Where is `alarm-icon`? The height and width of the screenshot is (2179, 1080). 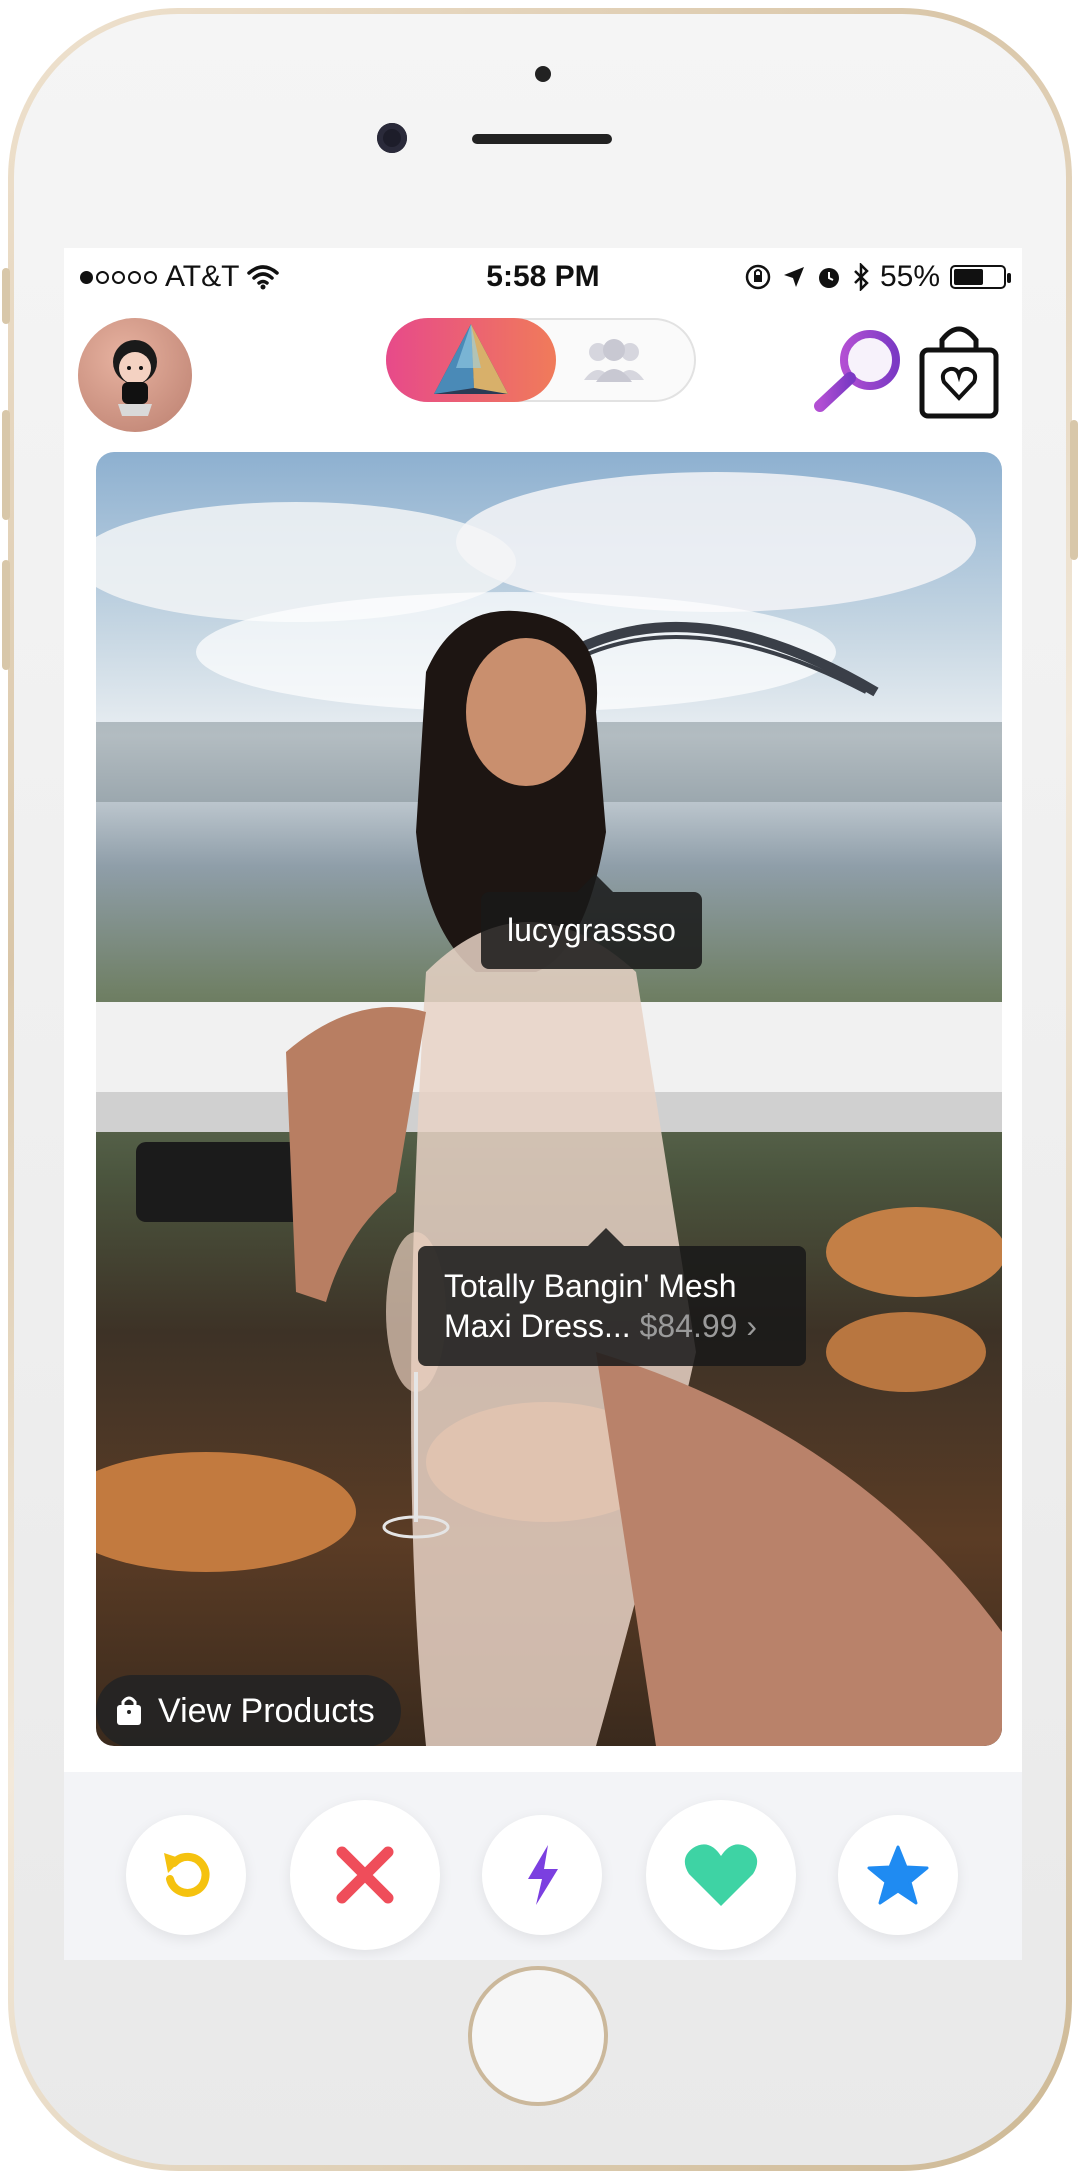
alarm-icon is located at coordinates (828, 278).